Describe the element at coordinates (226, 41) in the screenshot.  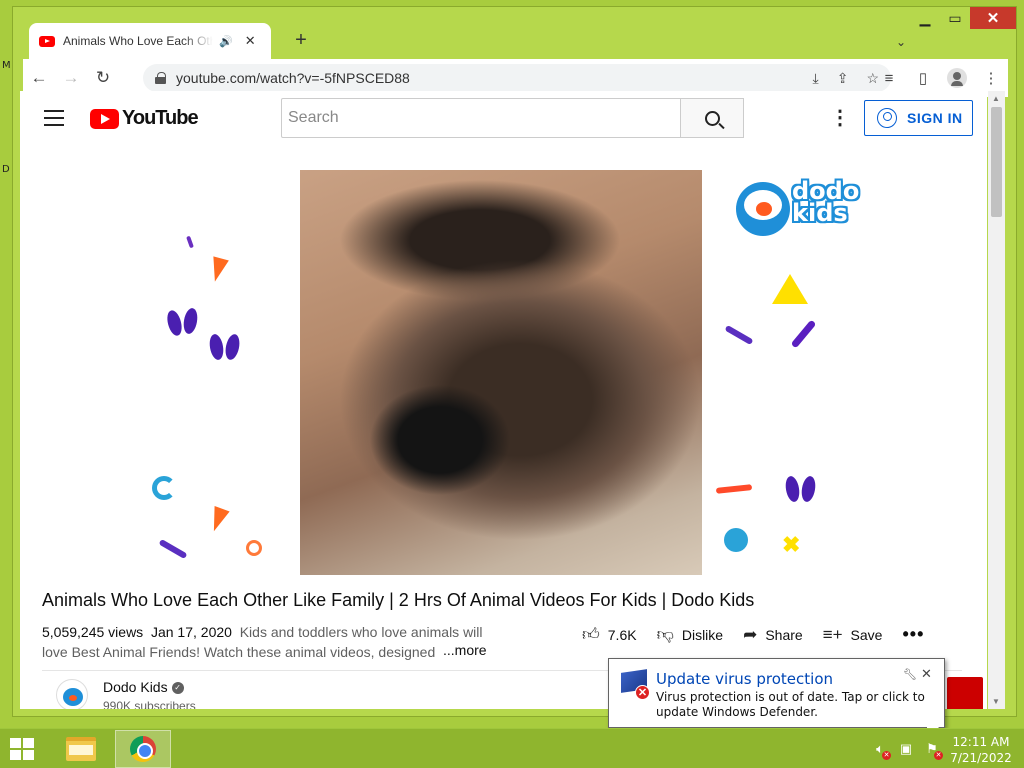
I see `speaker-icon: 🔊` at that location.